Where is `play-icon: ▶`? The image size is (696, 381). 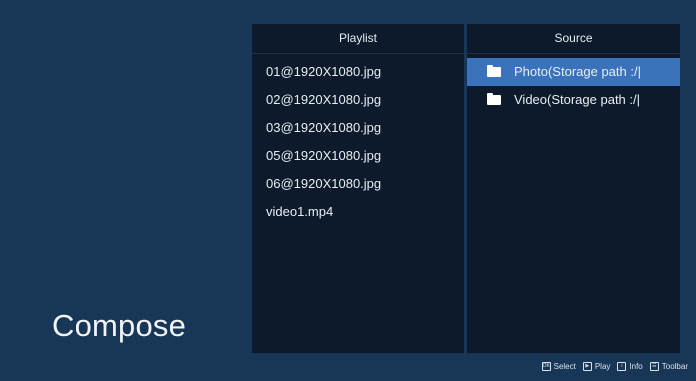 play-icon: ▶ is located at coordinates (587, 366).